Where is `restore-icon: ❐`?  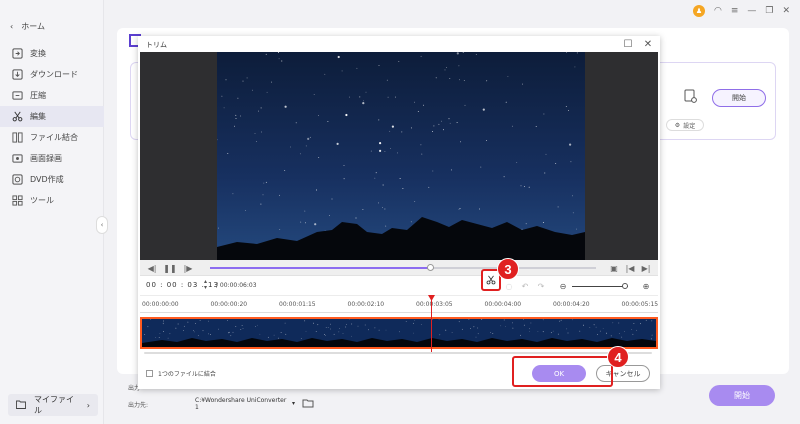
restore-icon: ❐ is located at coordinates (769, 11).